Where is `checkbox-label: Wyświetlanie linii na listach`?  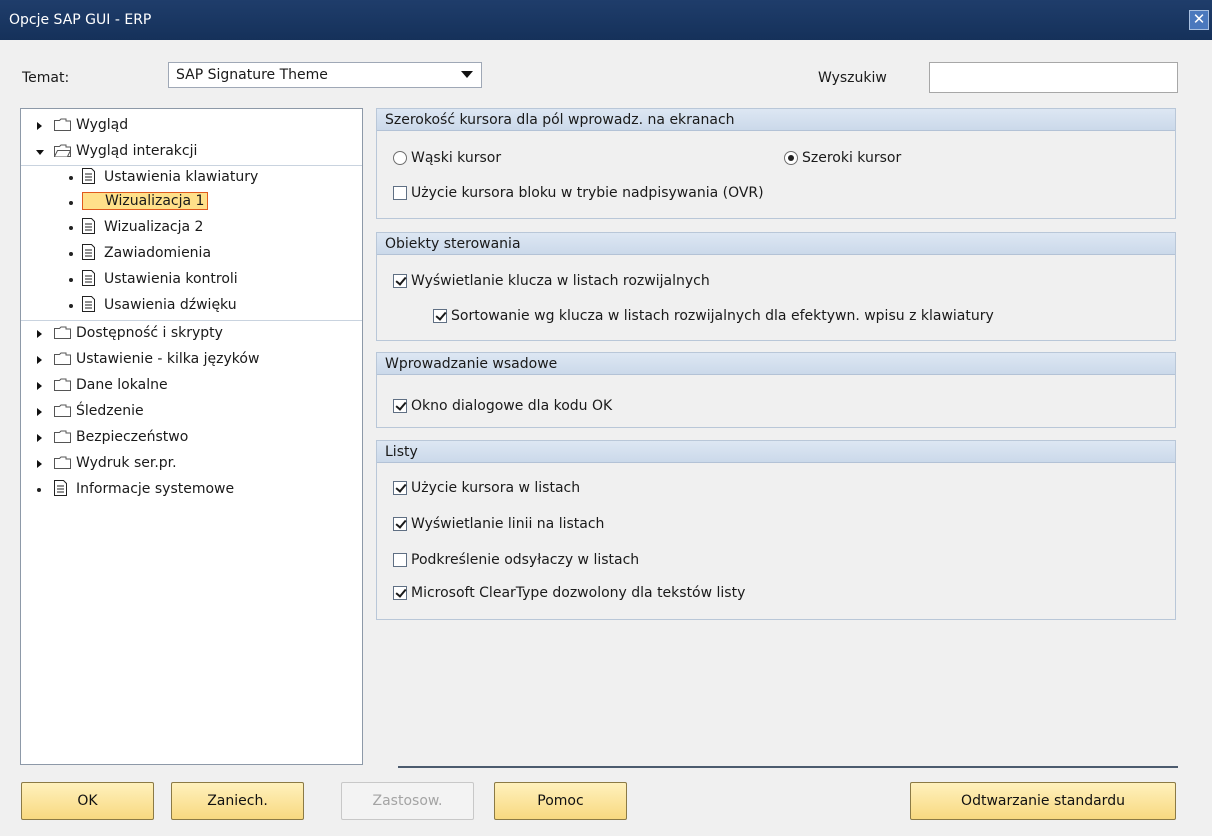
checkbox-label: Wyświetlanie linii na listach is located at coordinates (508, 524).